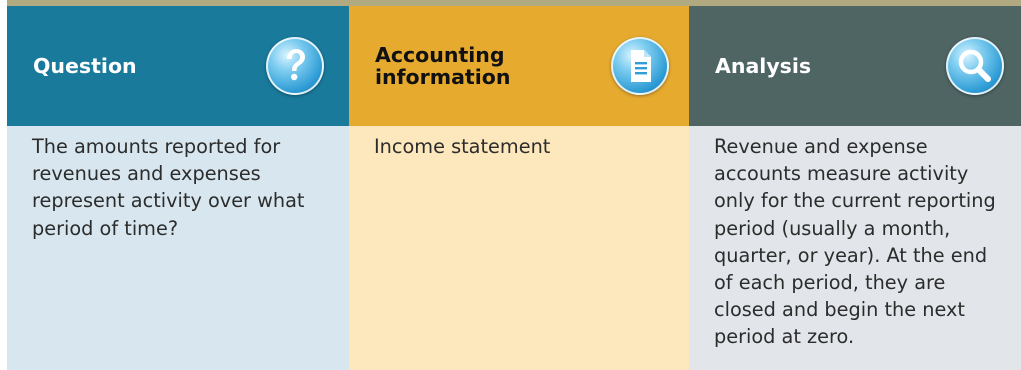  Describe the element at coordinates (975, 66) in the screenshot. I see `magnifier-icon` at that location.